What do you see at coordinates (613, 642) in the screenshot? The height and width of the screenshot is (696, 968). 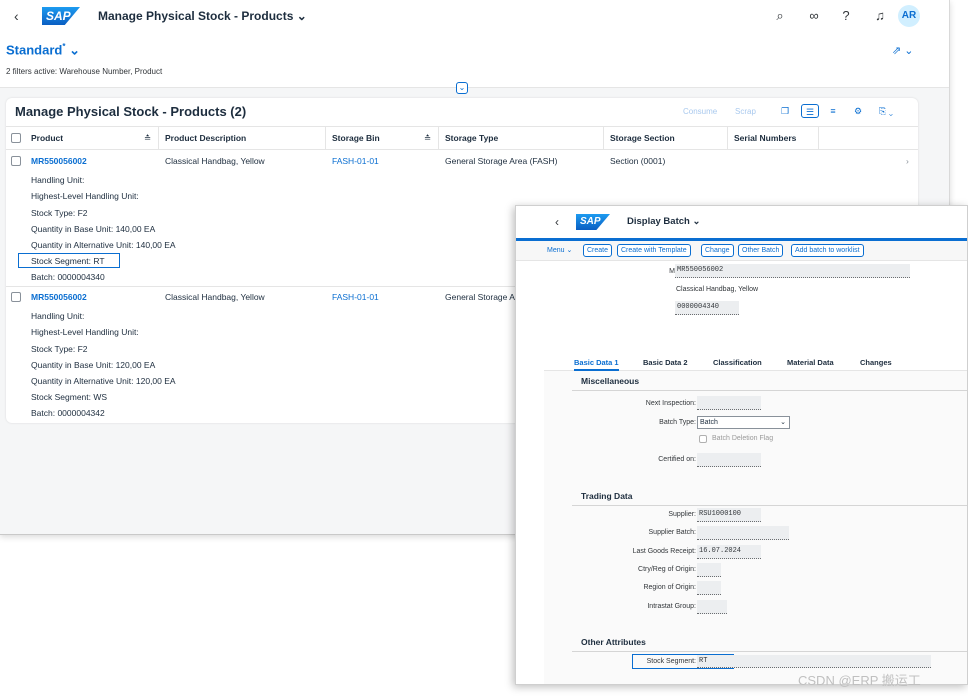 I see `section-other-attributes: Other Attributes` at bounding box center [613, 642].